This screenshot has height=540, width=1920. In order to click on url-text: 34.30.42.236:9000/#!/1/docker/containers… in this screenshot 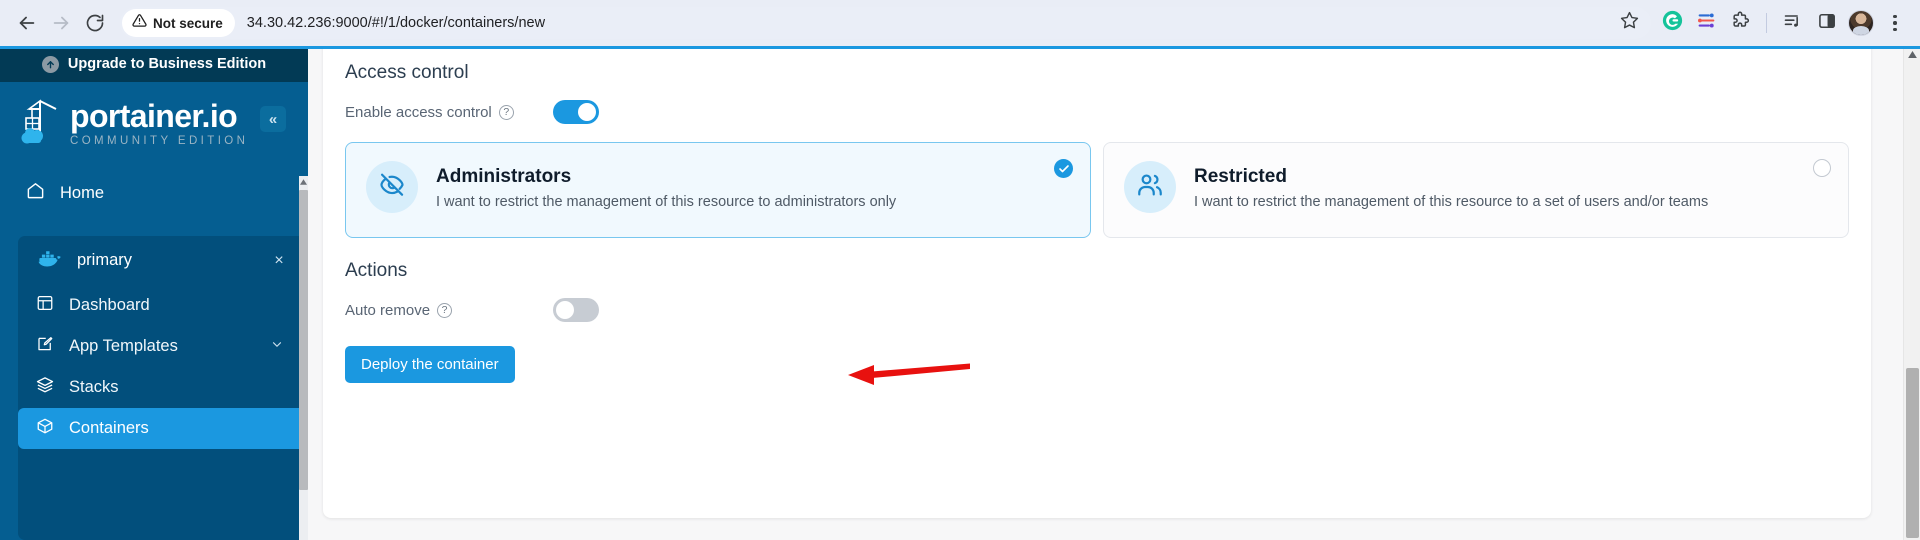, I will do `click(396, 23)`.